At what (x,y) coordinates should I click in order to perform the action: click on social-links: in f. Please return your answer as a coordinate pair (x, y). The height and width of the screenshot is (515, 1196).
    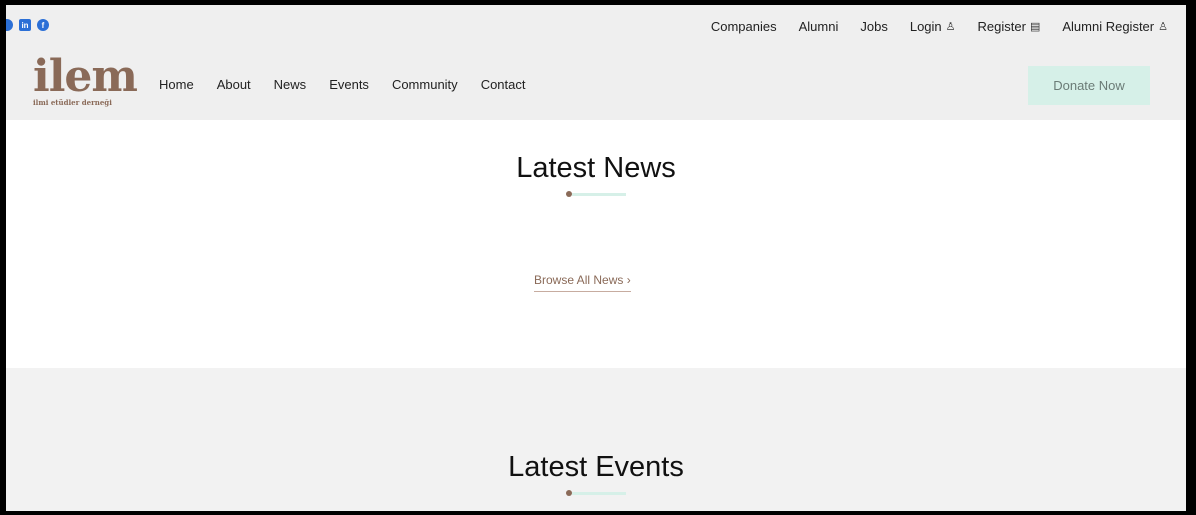
    Looking at the image, I should click on (27, 25).